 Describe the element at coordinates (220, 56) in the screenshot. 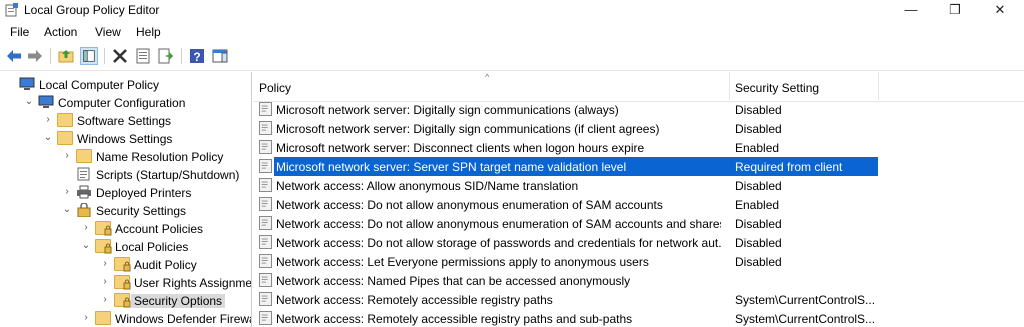

I see `show-pane-icon` at that location.